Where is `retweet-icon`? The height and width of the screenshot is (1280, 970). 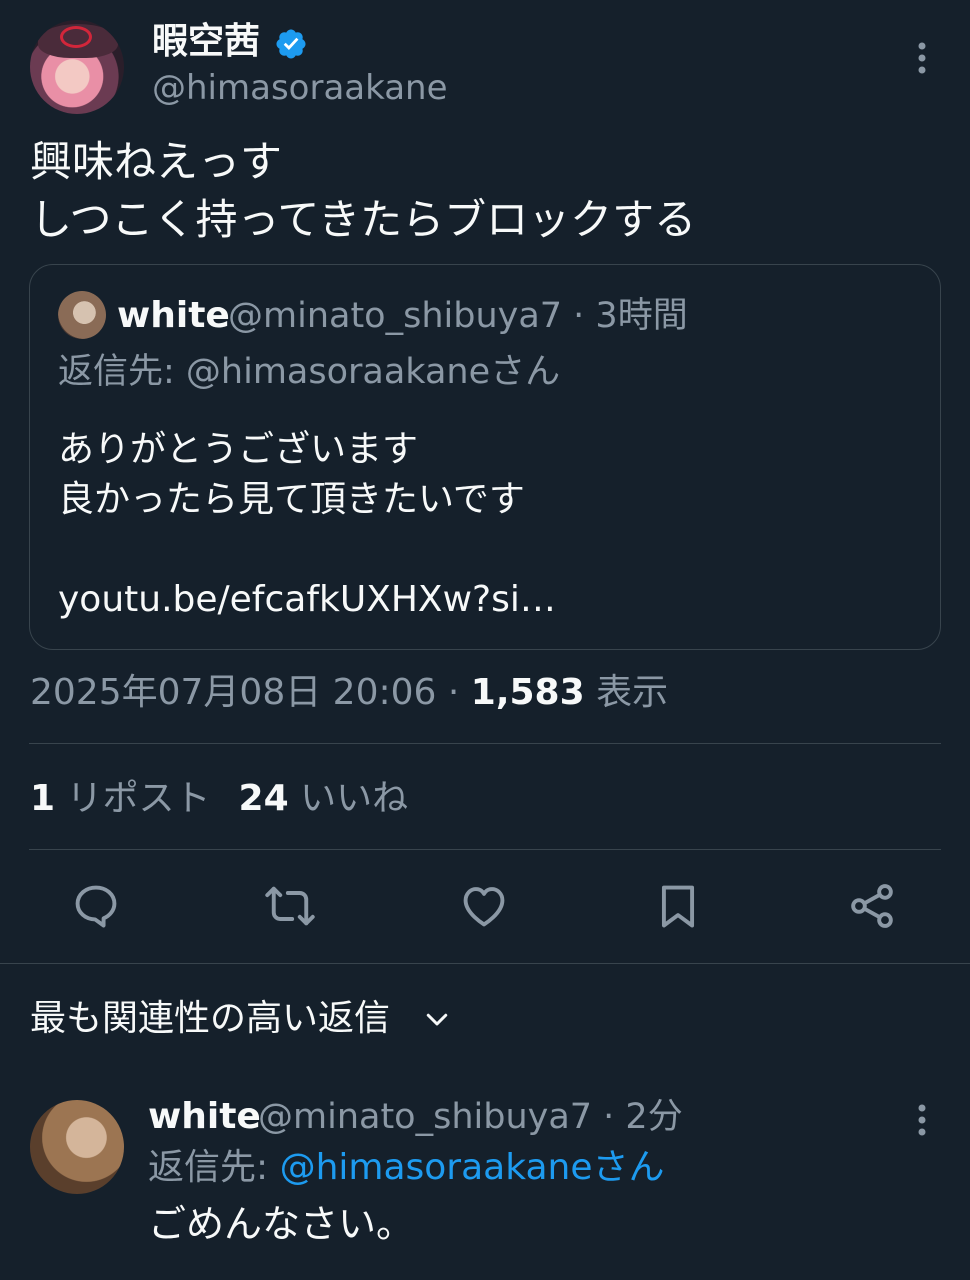 retweet-icon is located at coordinates (290, 906).